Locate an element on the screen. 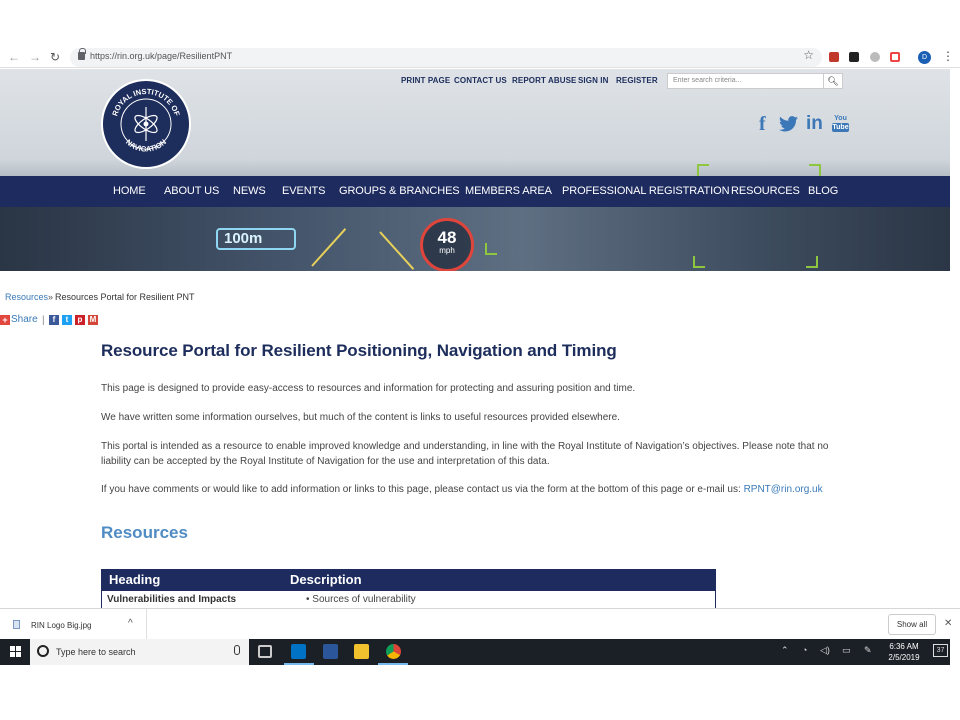  print-page-link: PRINT PAGE is located at coordinates (425, 80).